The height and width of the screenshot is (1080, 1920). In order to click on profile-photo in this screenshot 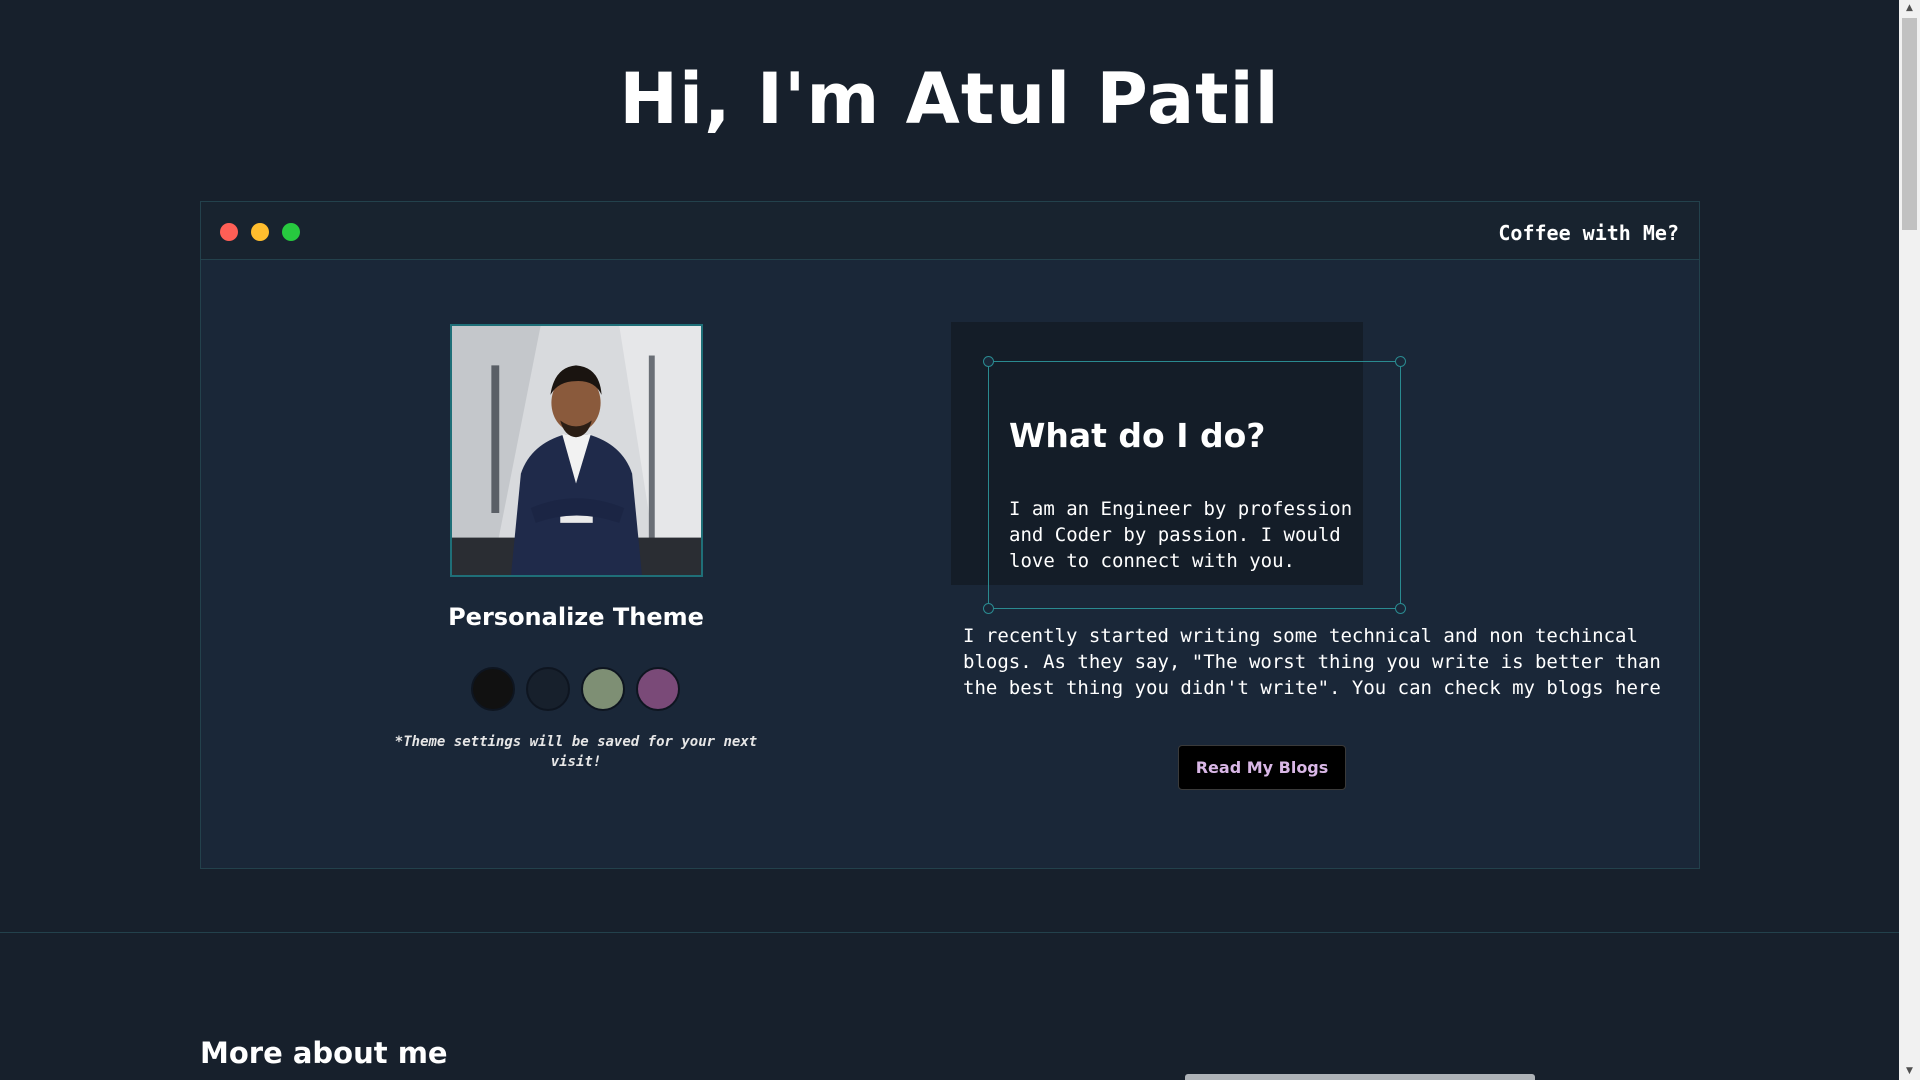, I will do `click(576, 450)`.